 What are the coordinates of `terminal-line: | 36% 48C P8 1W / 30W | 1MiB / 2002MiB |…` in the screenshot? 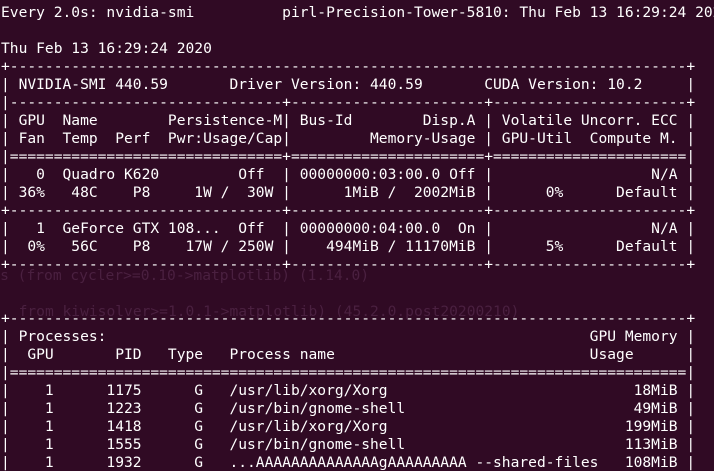 It's located at (348, 192).